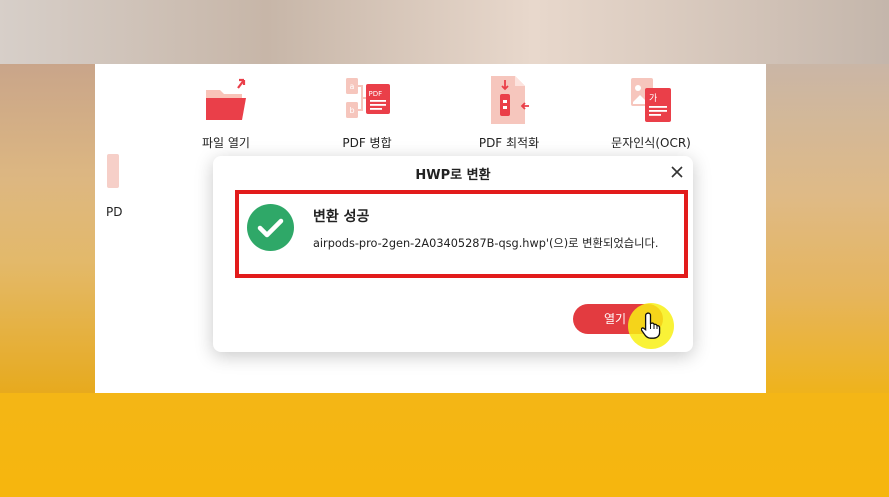 The image size is (889, 497). Describe the element at coordinates (114, 212) in the screenshot. I see `tool-partial-label: PD` at that location.